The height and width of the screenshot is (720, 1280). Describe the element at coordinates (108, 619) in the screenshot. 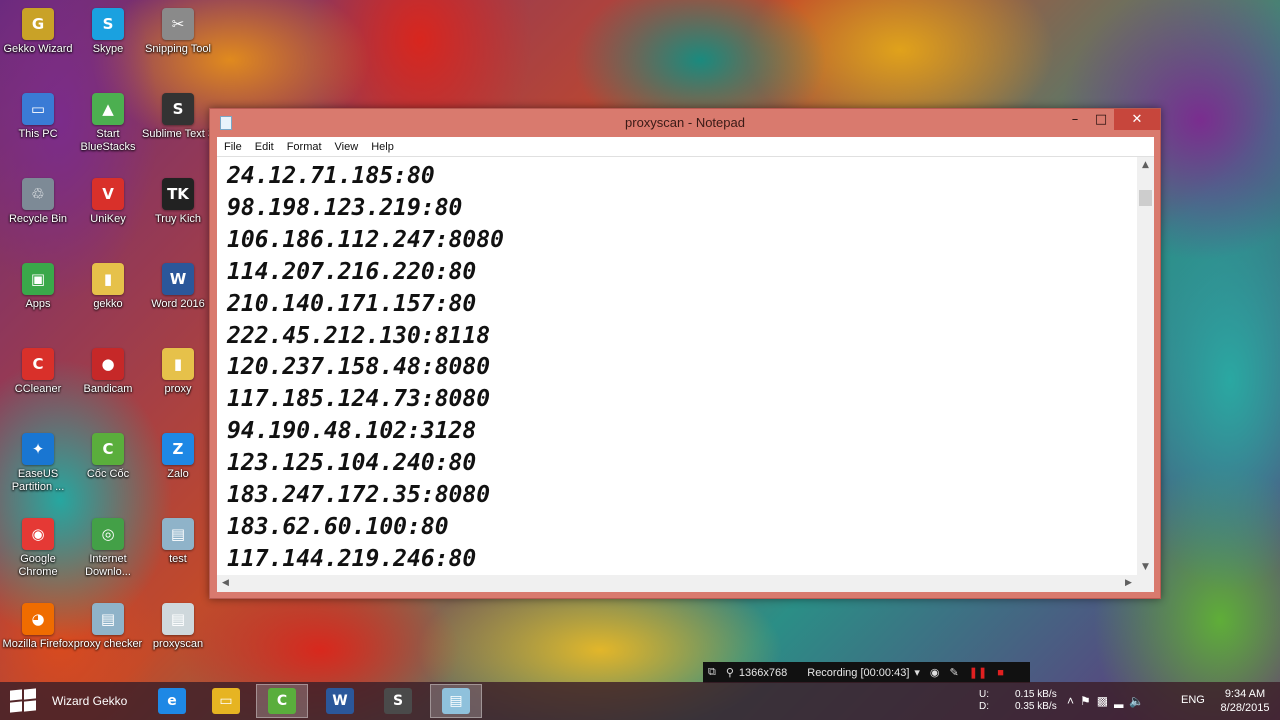

I see `proxy-checker-icon: ▤` at that location.